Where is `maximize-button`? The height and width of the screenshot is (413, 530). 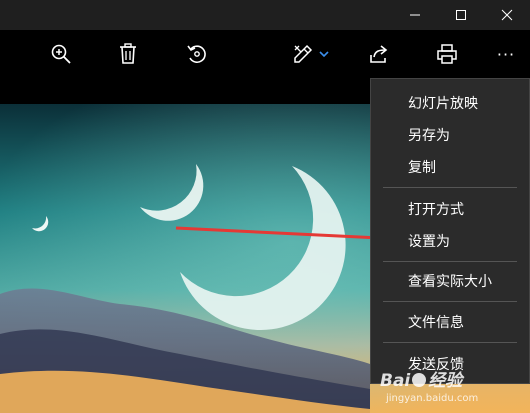 maximize-button is located at coordinates (461, 15).